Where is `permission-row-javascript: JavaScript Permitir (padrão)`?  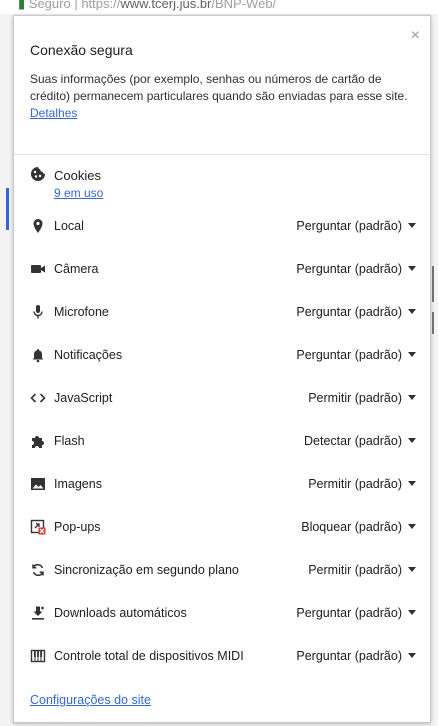
permission-row-javascript: JavaScript Permitir (padrão) is located at coordinates (223, 398).